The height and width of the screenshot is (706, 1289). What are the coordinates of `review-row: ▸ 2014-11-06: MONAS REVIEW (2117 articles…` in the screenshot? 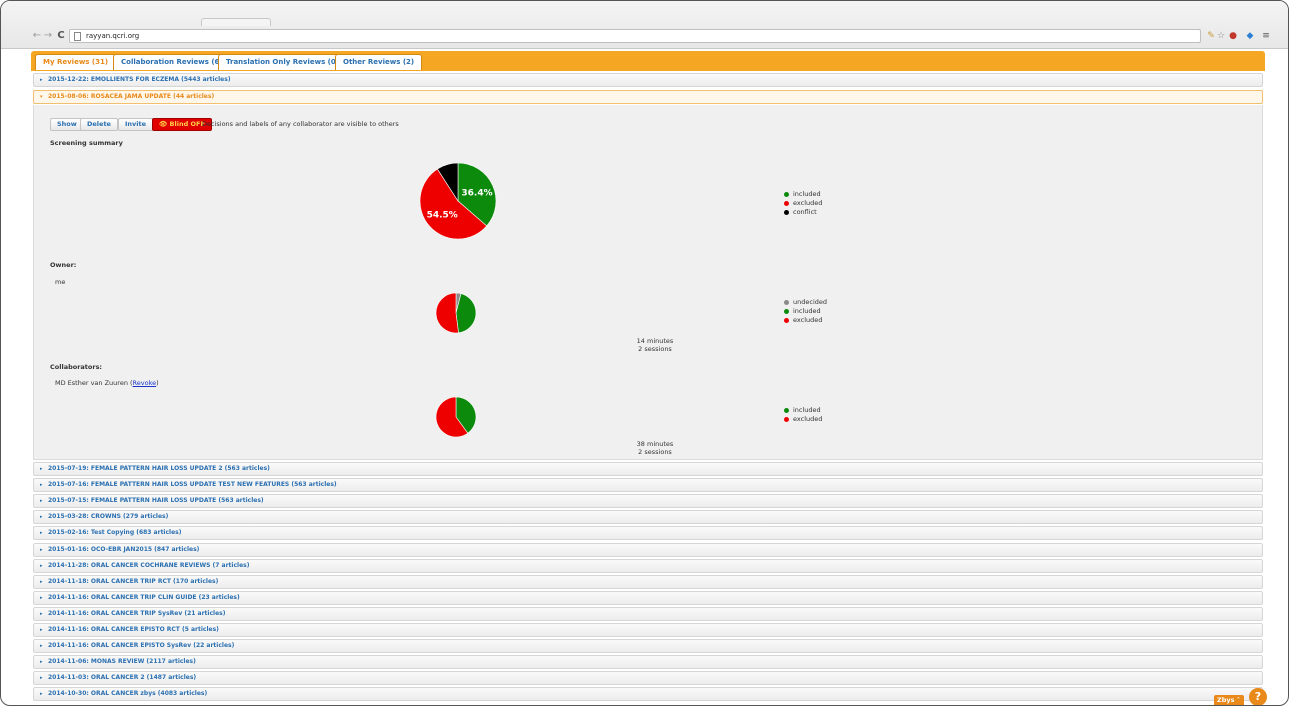 It's located at (648, 662).